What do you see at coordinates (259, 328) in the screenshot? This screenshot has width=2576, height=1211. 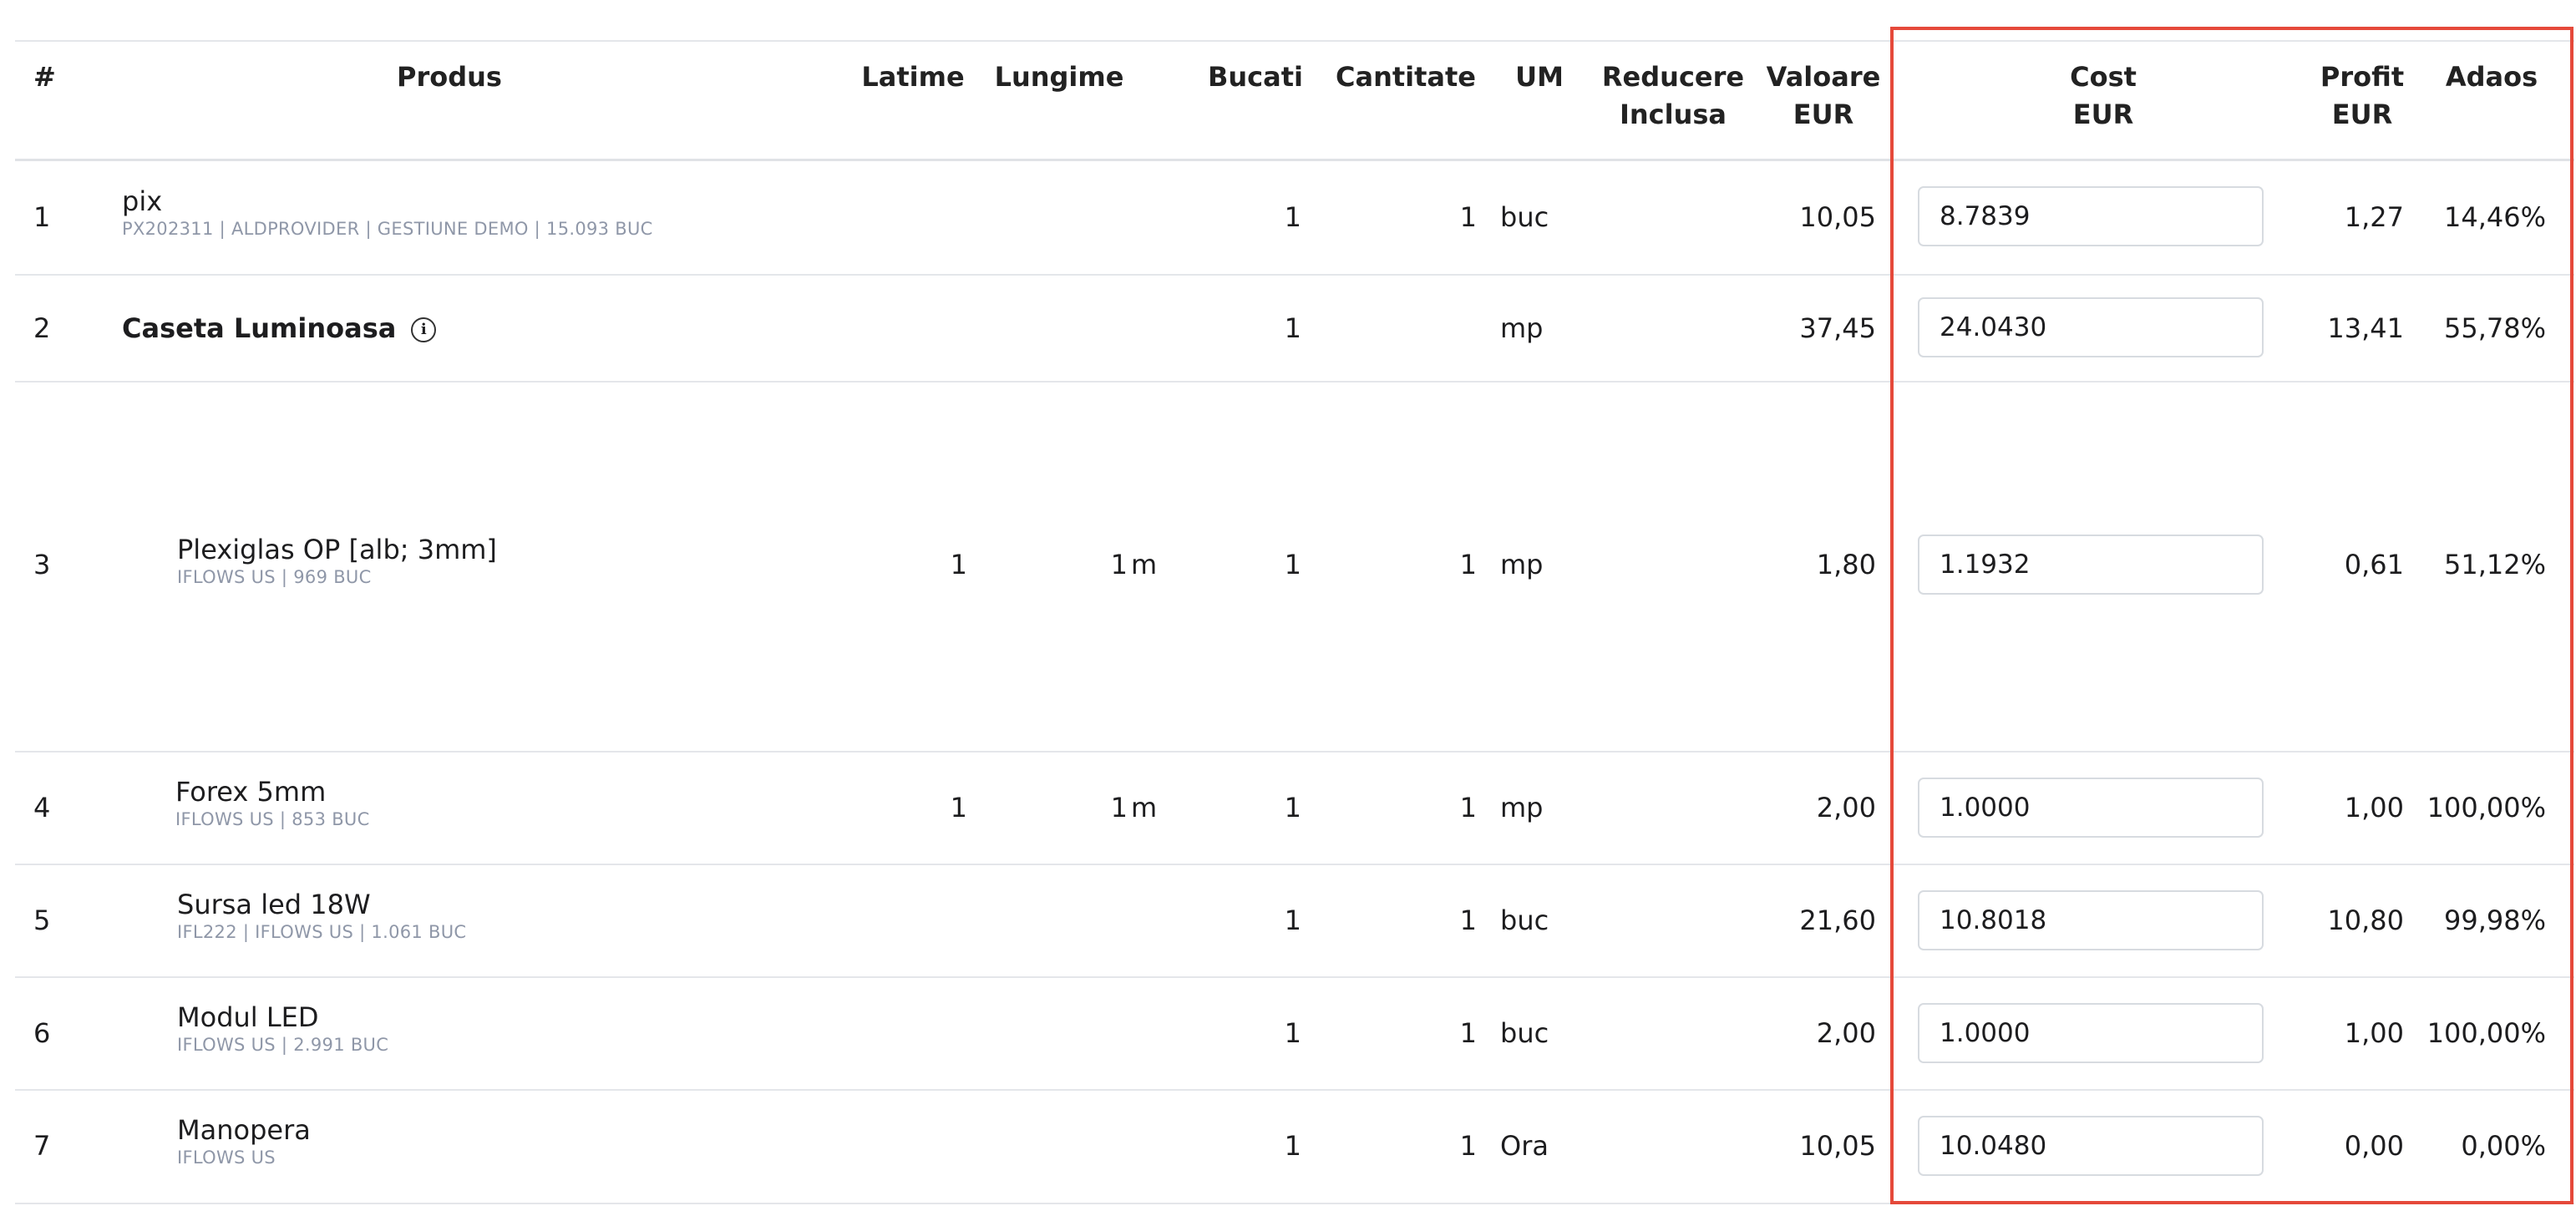 I see `product-name: Caseta Luminoasa` at bounding box center [259, 328].